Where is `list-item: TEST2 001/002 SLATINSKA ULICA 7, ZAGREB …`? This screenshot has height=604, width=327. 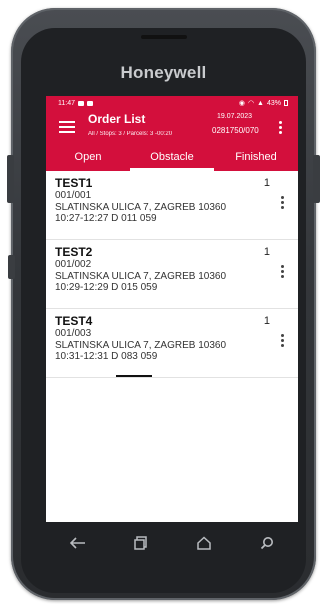
list-item: TEST2 001/002 SLATINSKA ULICA 7, ZAGREB … is located at coordinates (172, 274).